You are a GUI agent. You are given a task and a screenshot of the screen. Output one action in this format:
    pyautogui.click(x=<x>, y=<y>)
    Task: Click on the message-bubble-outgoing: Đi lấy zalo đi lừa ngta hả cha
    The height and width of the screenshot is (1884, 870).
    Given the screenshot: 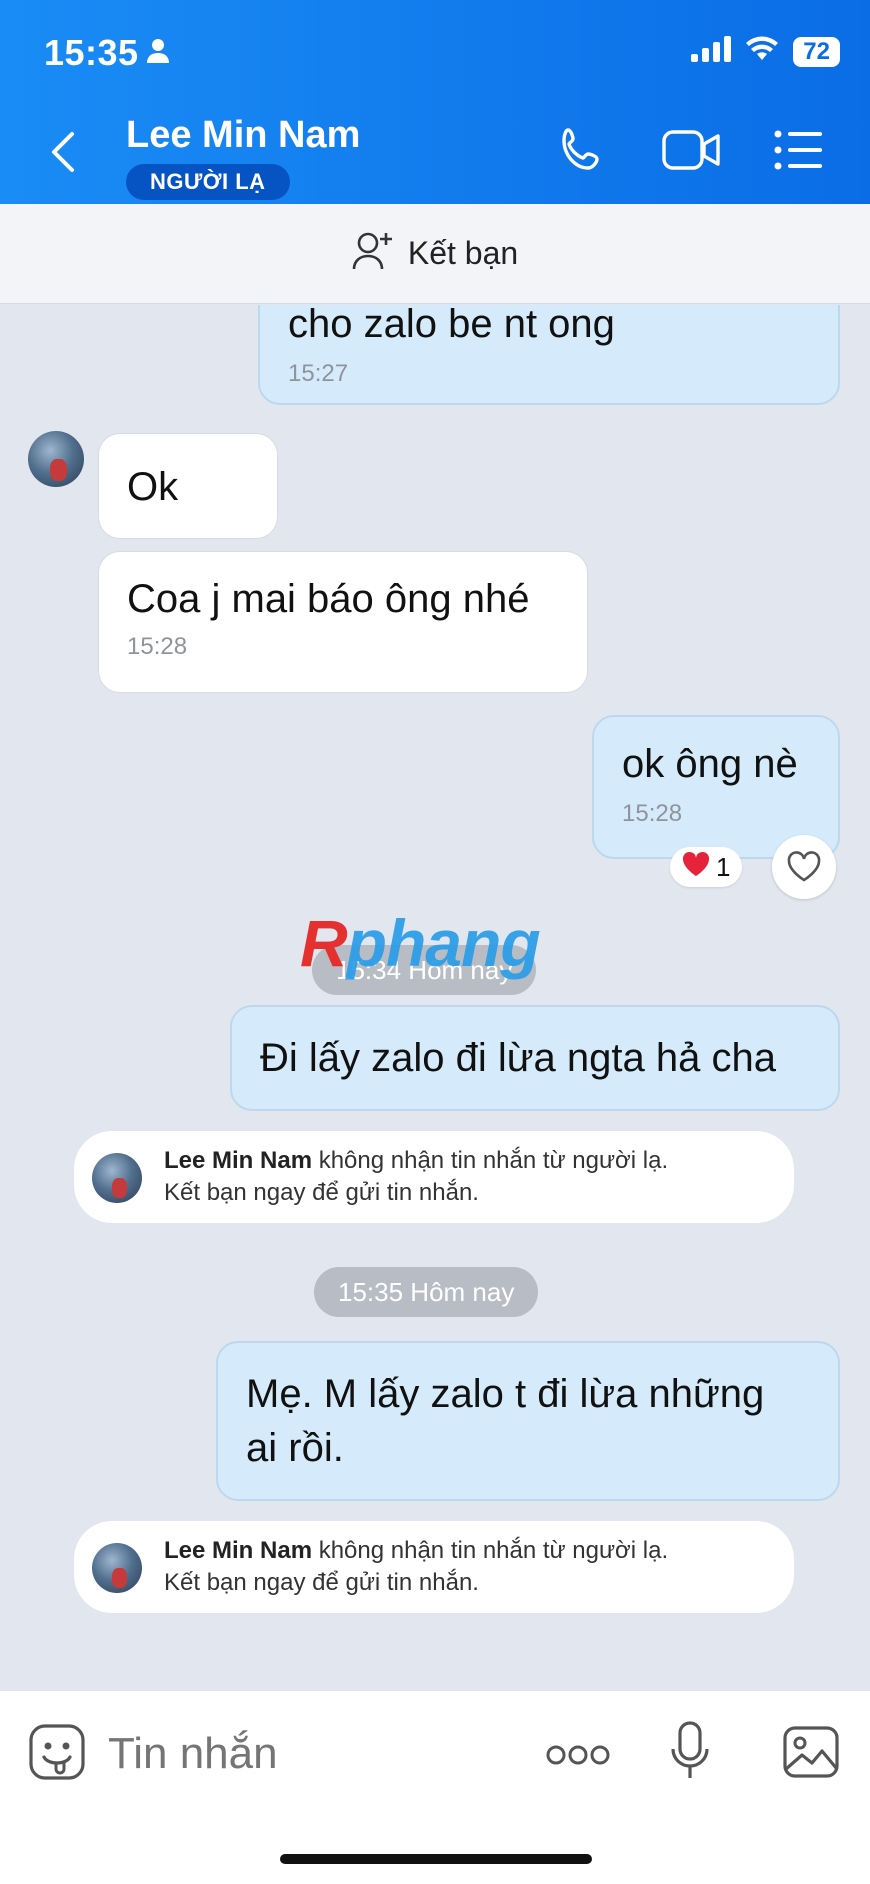 What is the action you would take?
    pyautogui.click(x=535, y=1058)
    